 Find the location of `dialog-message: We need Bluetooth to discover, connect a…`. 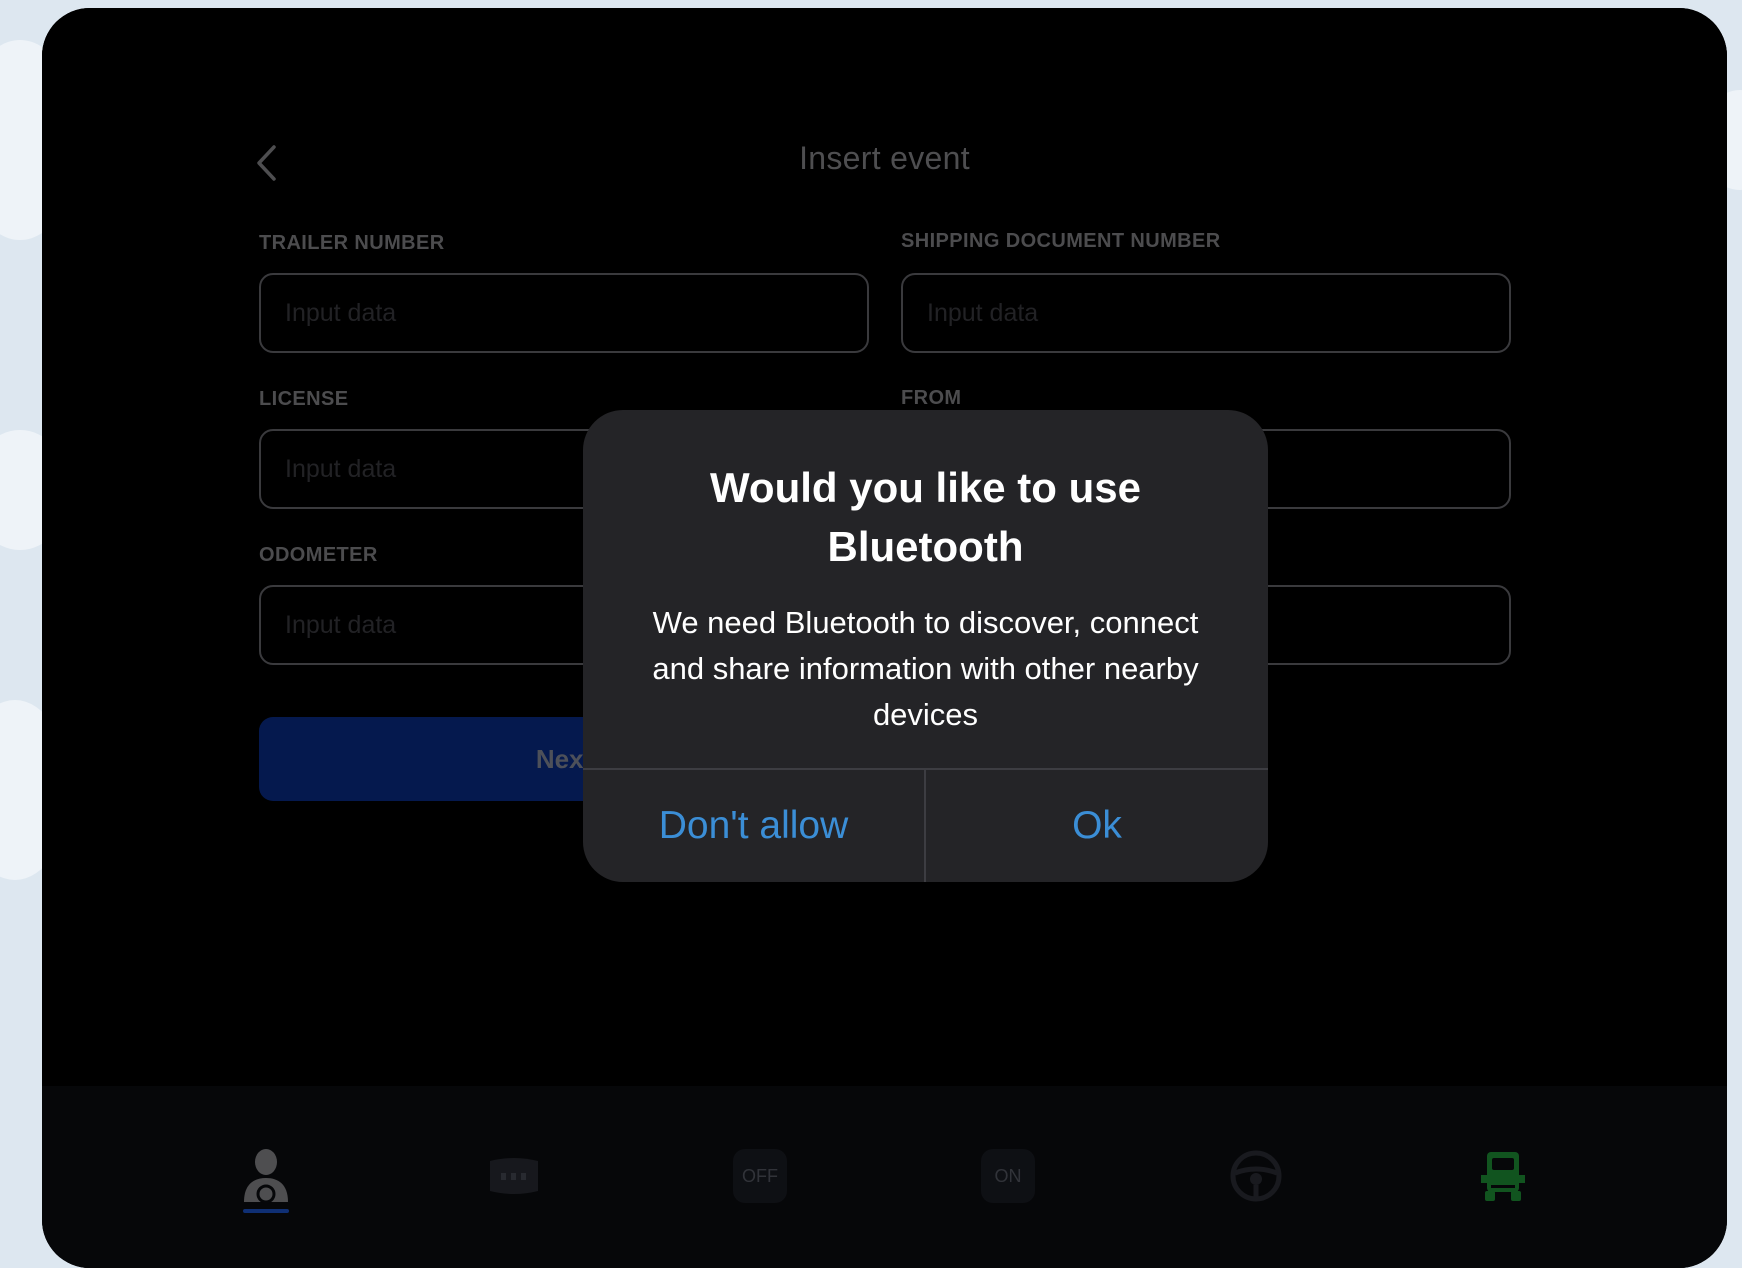

dialog-message: We need Bluetooth to discover, connect a… is located at coordinates (925, 668).